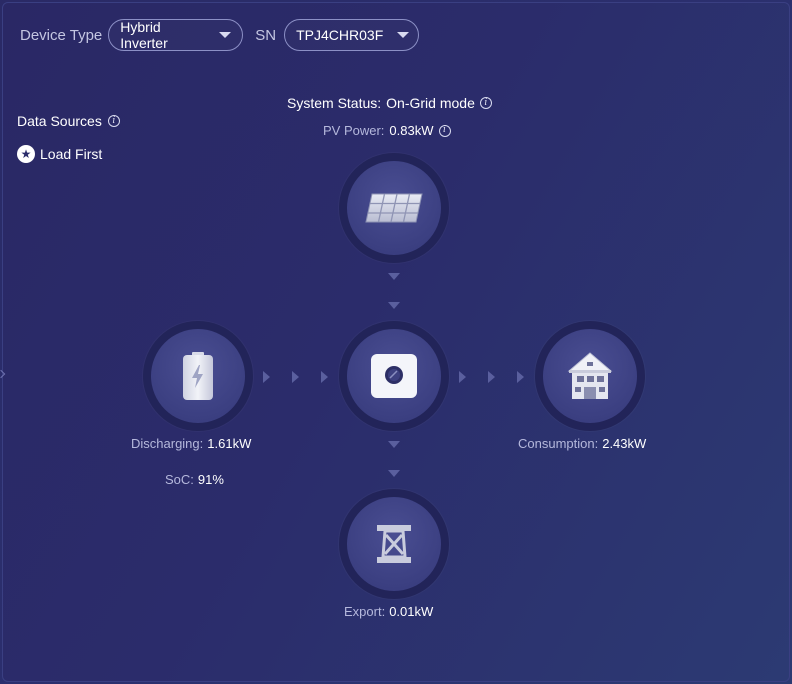  I want to click on system-status-value: On-Grid mode, so click(430, 103).